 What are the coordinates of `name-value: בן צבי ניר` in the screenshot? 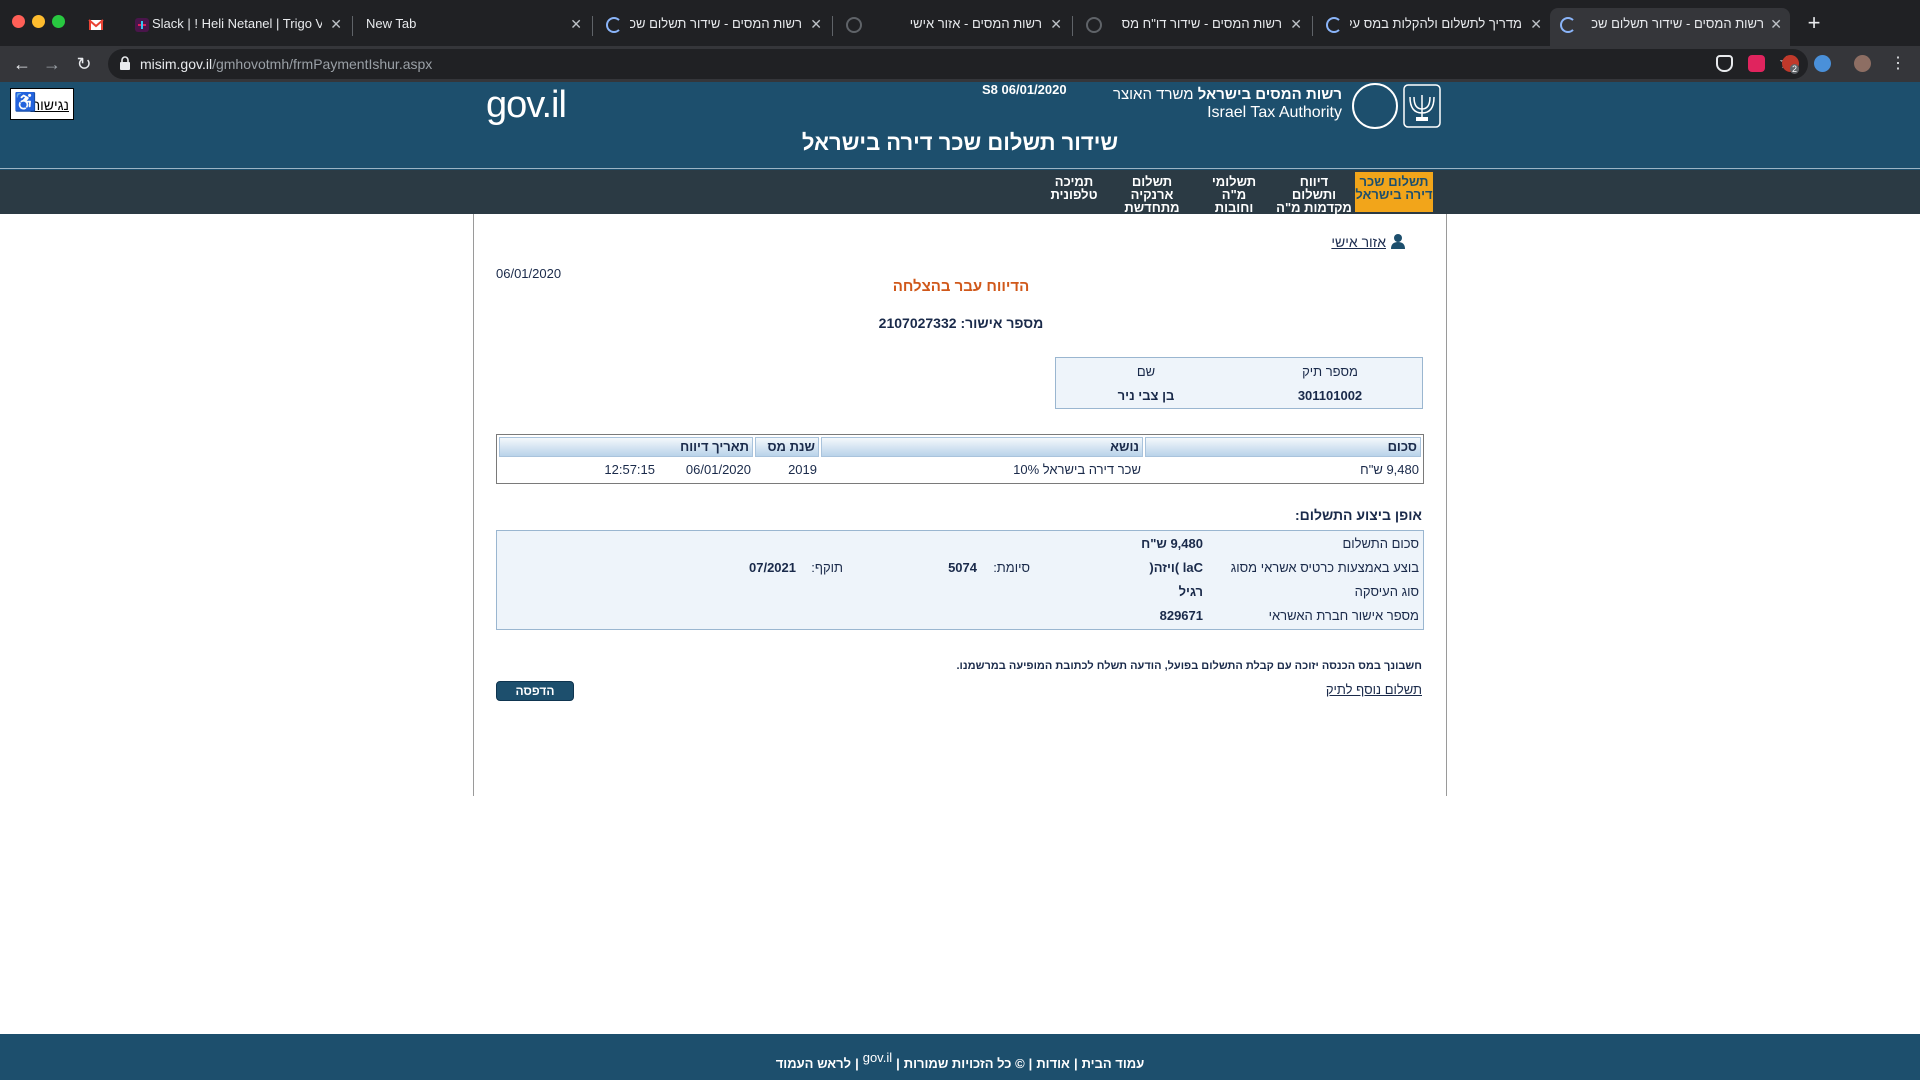 It's located at (1146, 395).